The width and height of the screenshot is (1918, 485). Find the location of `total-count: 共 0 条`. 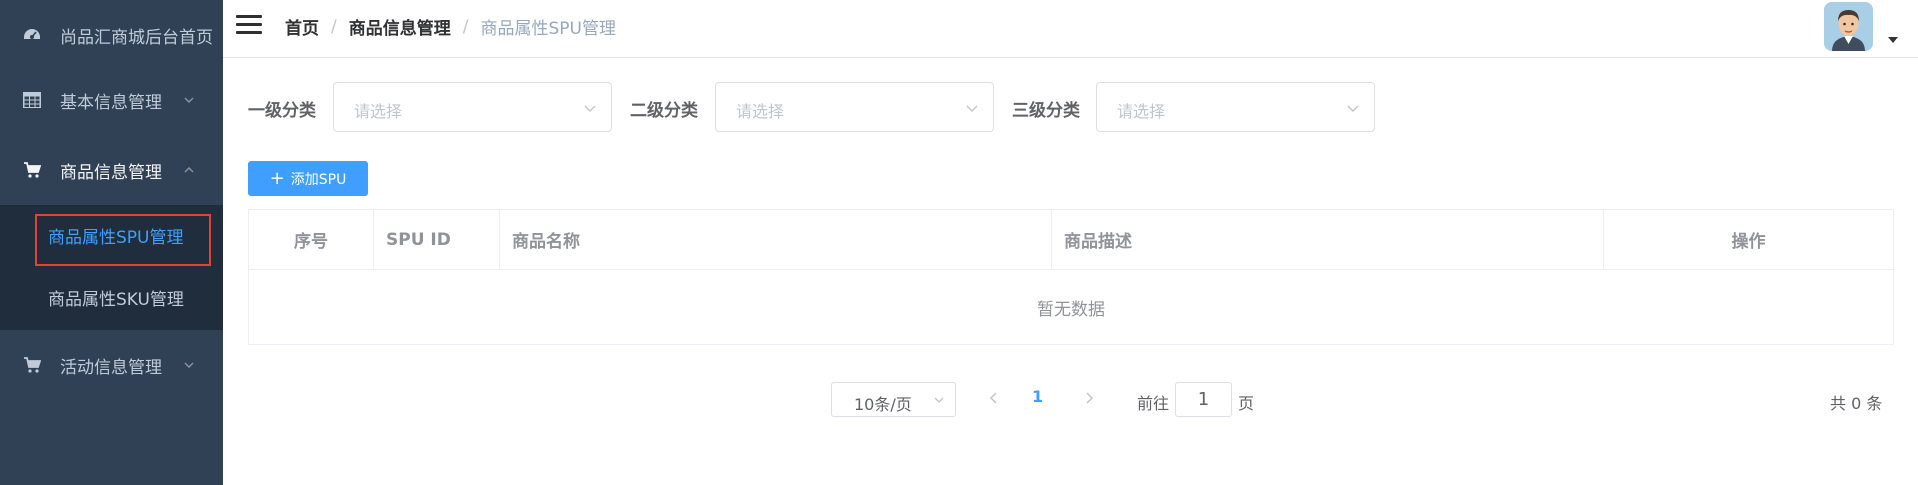

total-count: 共 0 条 is located at coordinates (1856, 403).